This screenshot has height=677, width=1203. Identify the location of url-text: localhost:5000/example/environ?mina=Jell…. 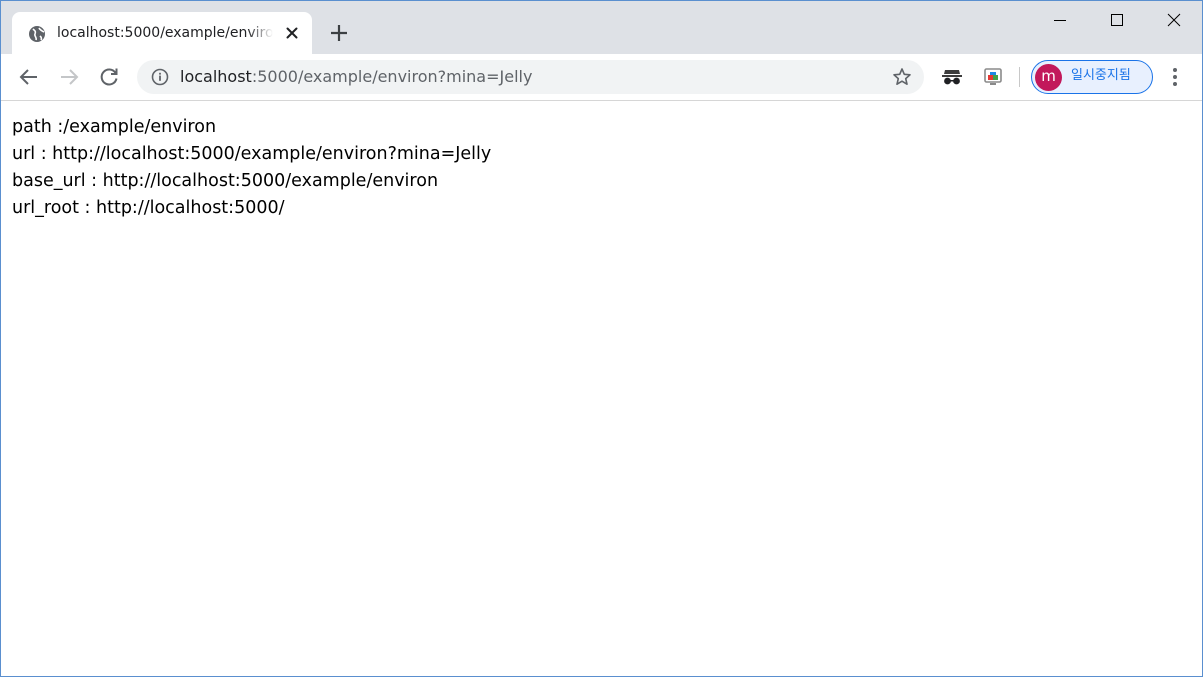
(356, 77).